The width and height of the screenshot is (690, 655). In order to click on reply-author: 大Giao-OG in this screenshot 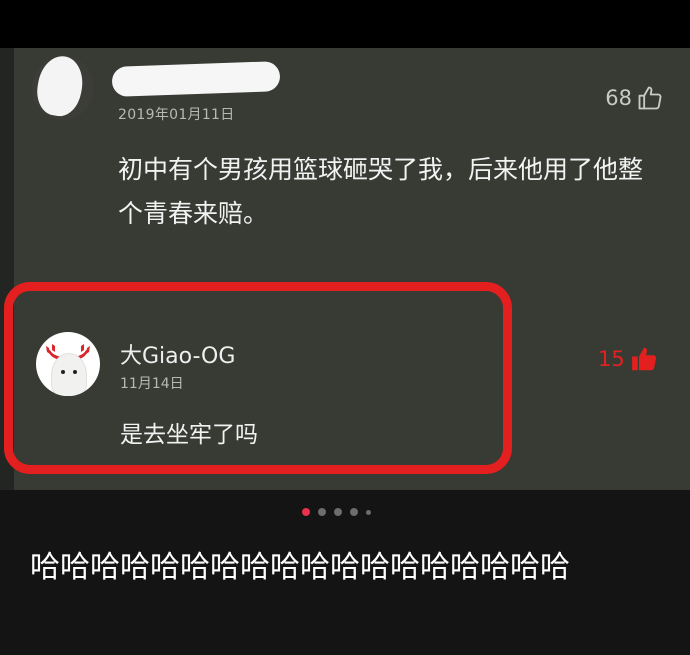, I will do `click(177, 354)`.